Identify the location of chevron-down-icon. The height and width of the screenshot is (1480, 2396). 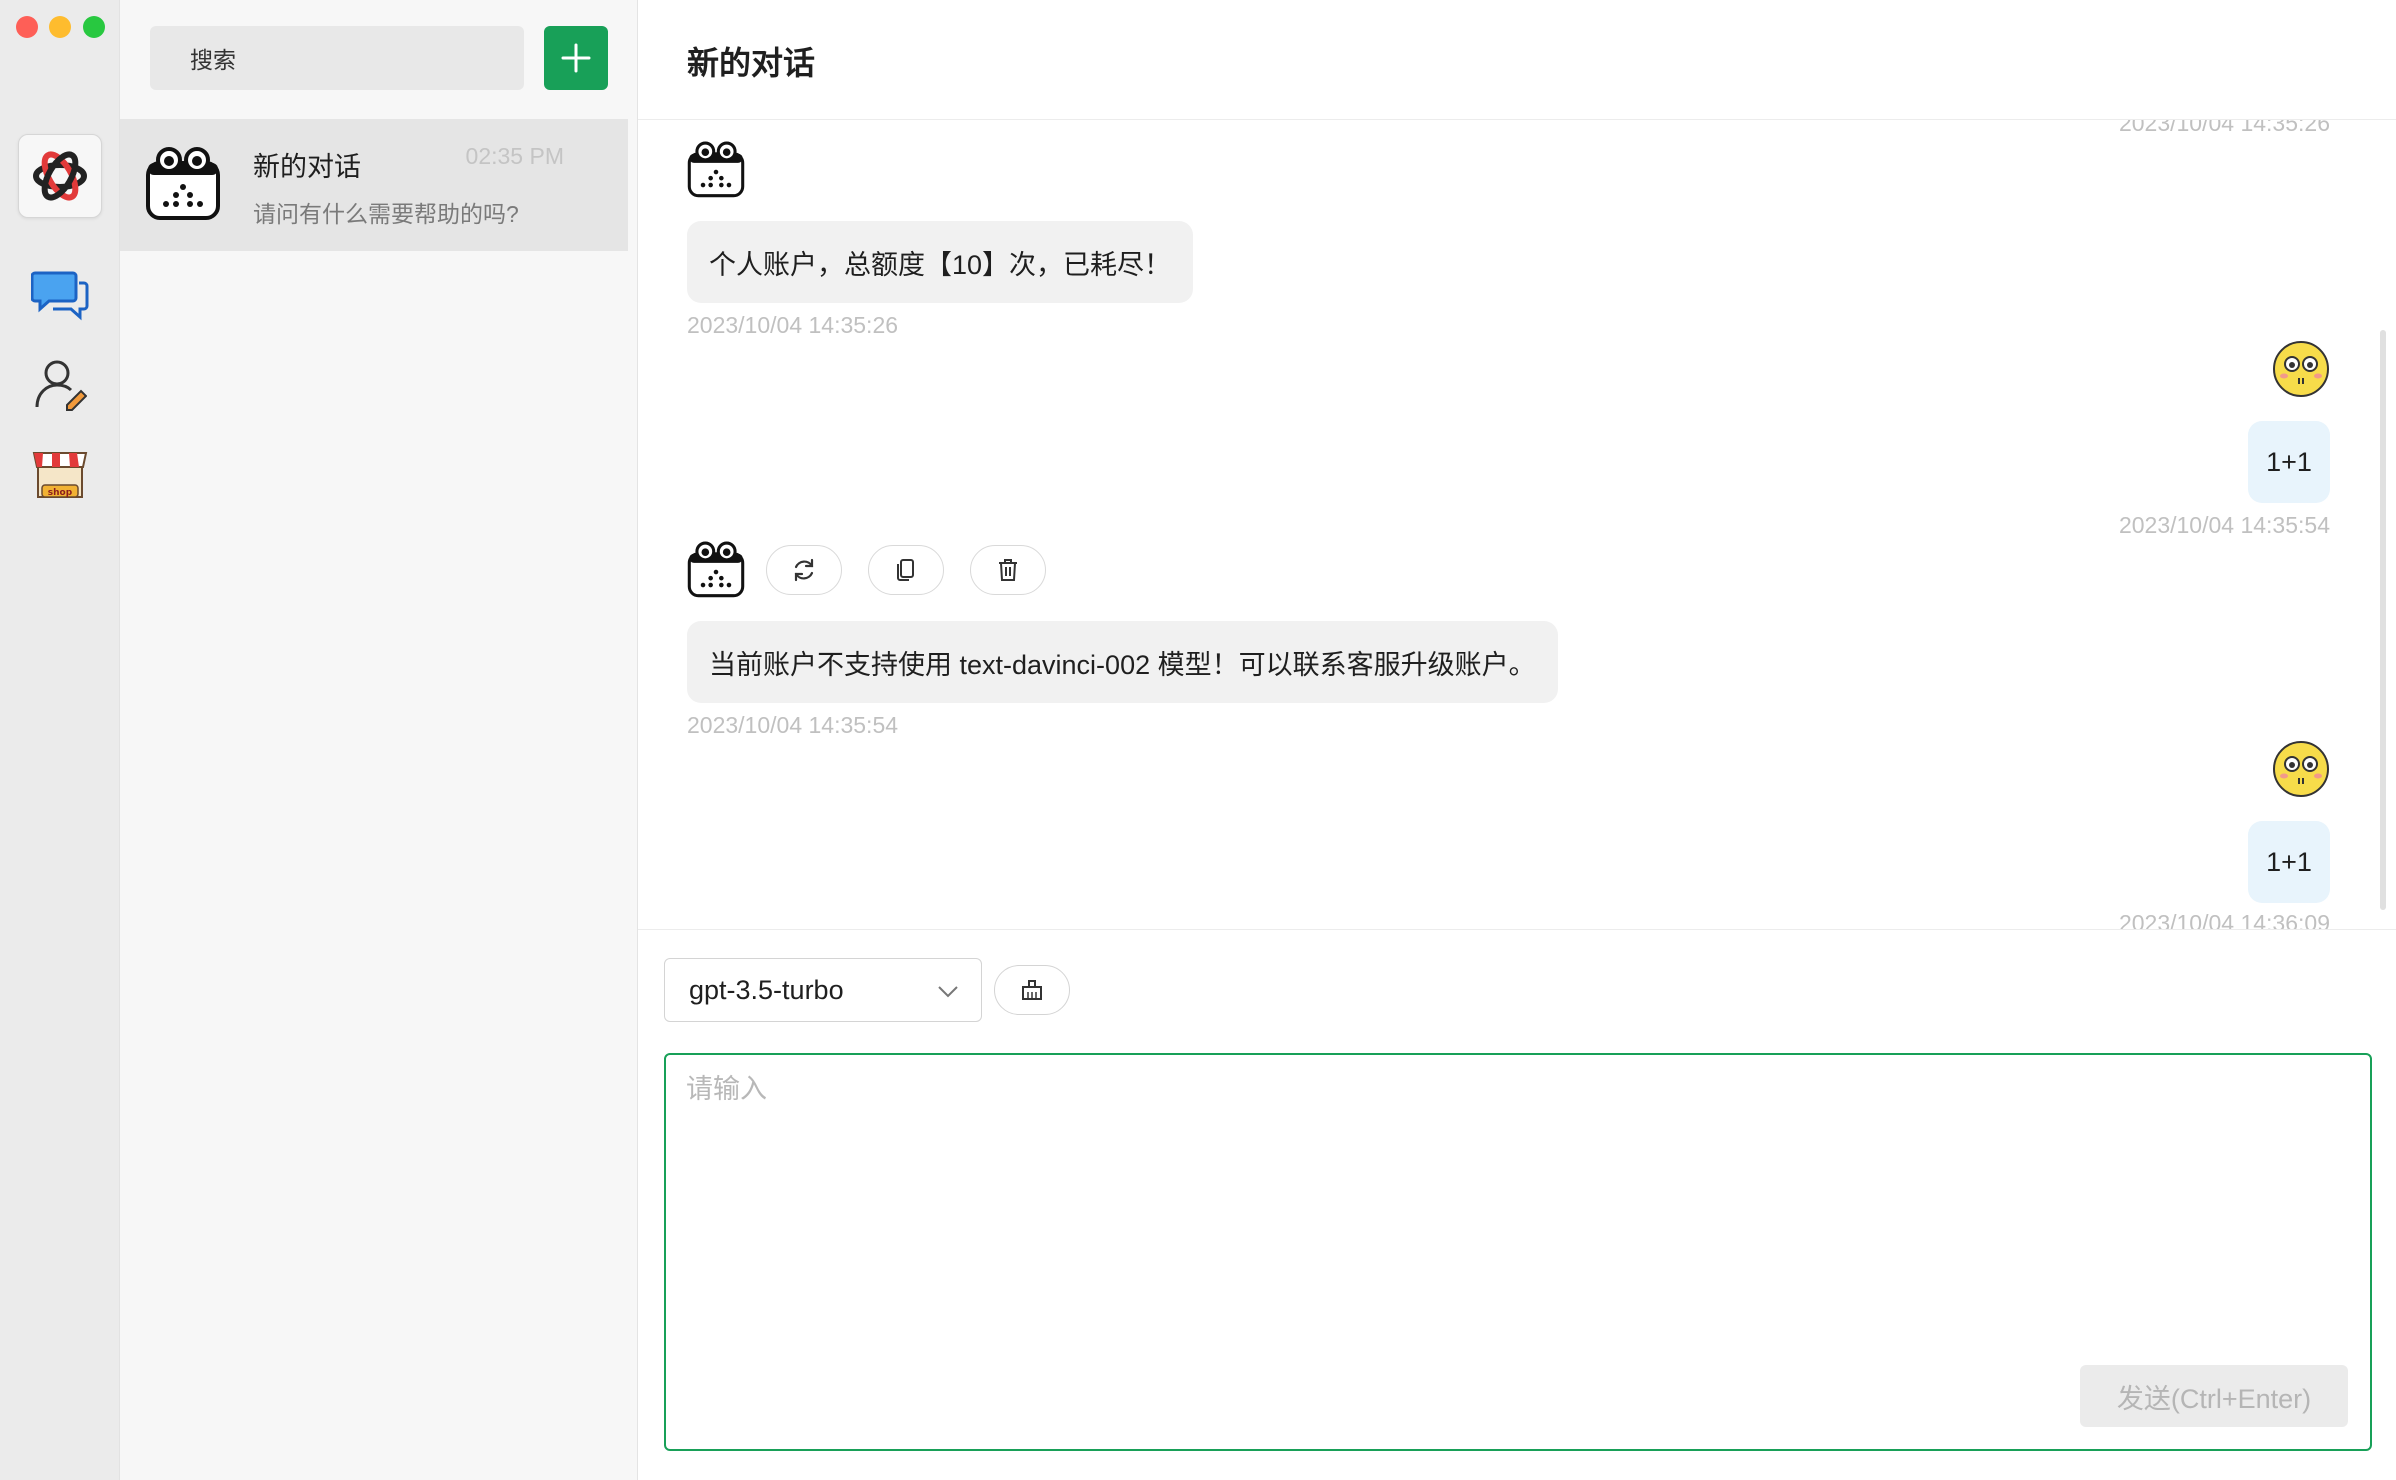
(948, 992).